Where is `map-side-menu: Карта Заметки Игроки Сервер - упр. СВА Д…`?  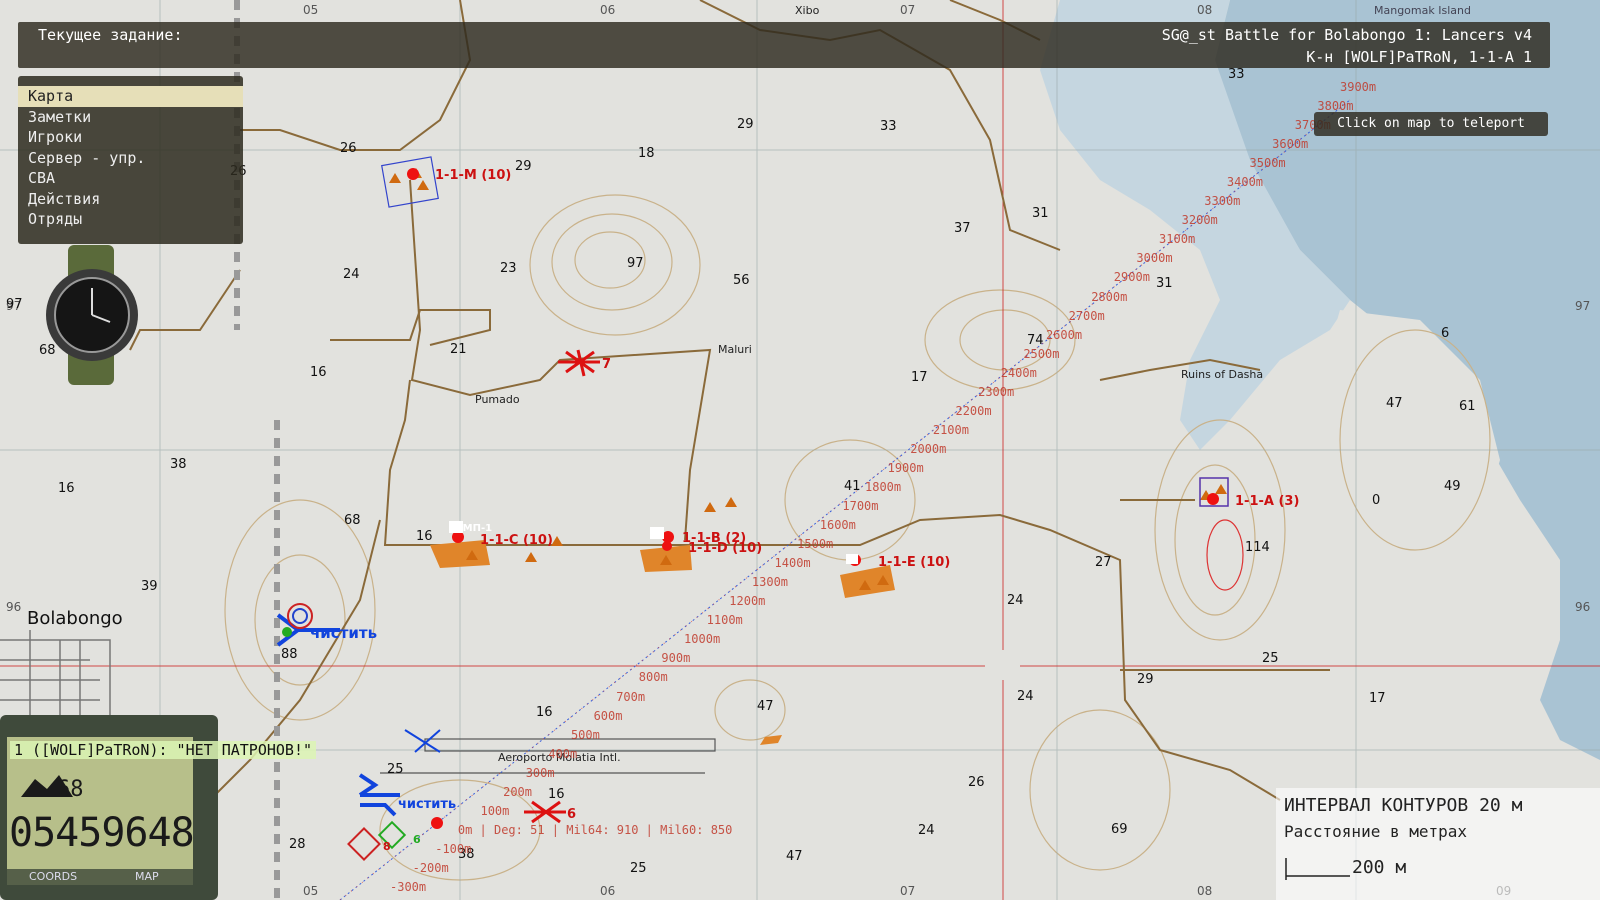
map-side-menu: Карта Заметки Игроки Сервер - упр. СВА Д… is located at coordinates (130, 160).